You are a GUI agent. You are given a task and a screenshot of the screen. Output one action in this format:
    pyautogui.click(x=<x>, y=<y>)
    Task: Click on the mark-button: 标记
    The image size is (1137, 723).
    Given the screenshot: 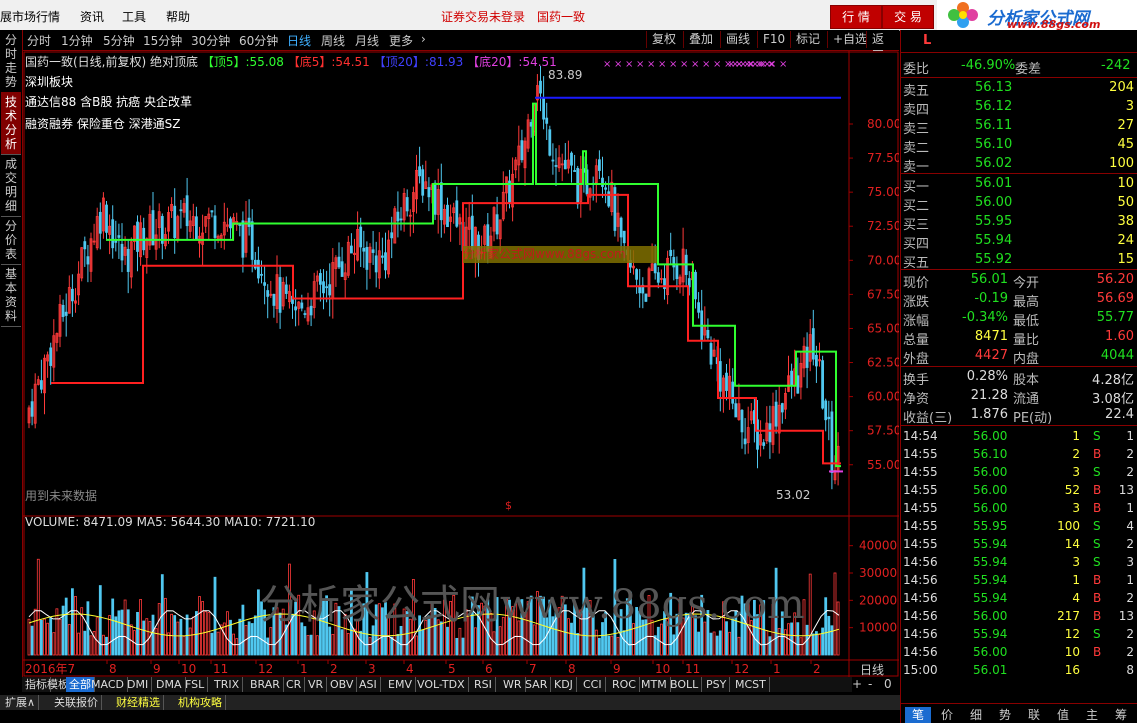 What is the action you would take?
    pyautogui.click(x=807, y=39)
    